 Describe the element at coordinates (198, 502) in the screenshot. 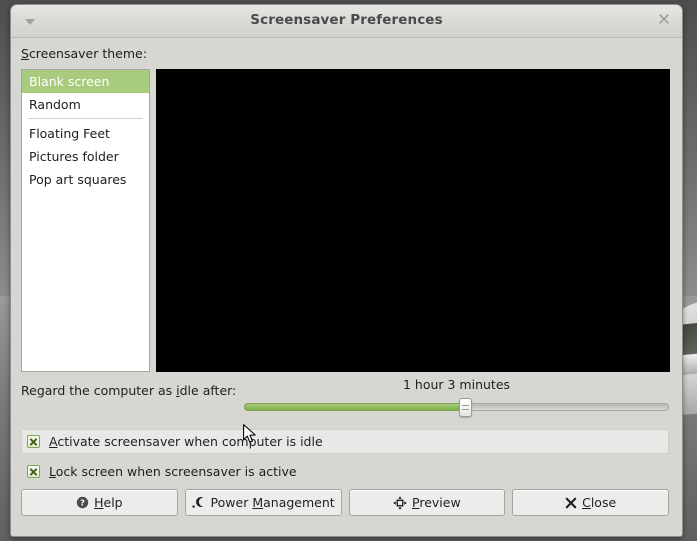

I see `power-sleep-icon` at that location.